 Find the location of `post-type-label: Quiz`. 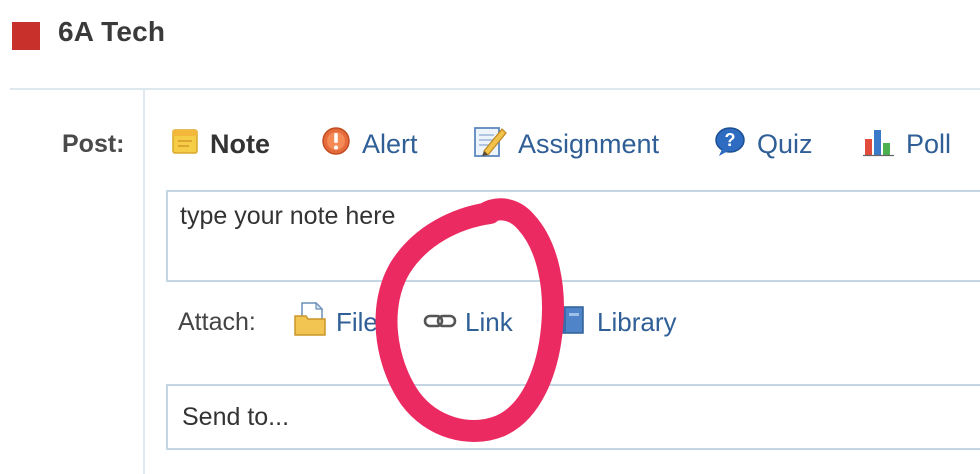

post-type-label: Quiz is located at coordinates (785, 143).